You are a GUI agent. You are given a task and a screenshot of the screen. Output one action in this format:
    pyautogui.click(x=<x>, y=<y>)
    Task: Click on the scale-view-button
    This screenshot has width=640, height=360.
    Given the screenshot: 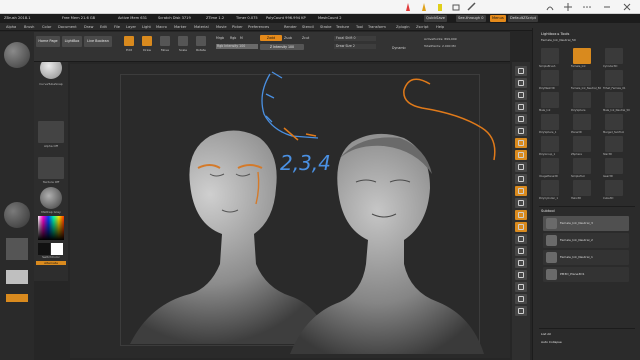 What is the action you would take?
    pyautogui.click(x=521, y=227)
    